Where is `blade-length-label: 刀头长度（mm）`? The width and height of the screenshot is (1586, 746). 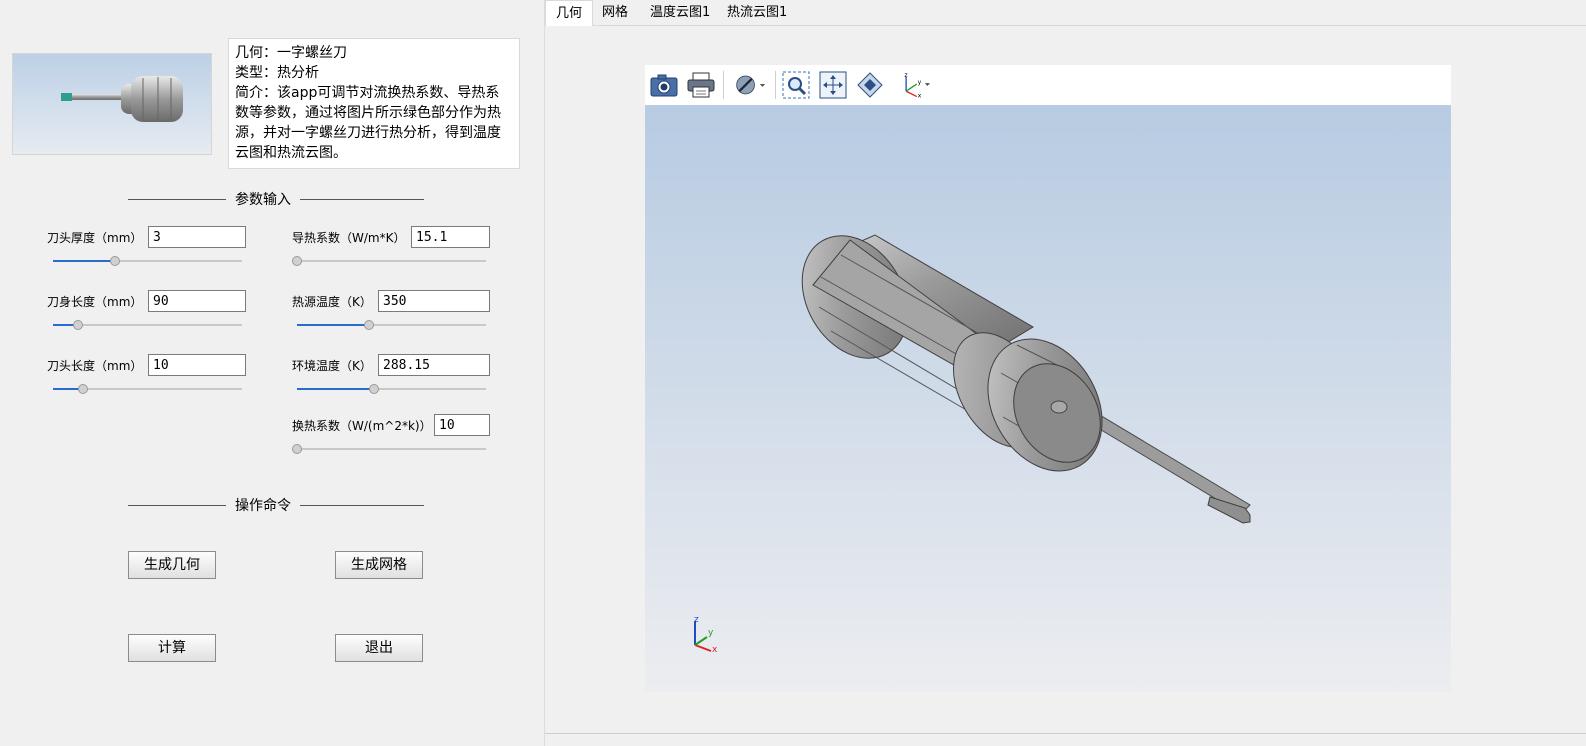
blade-length-label: 刀头长度（mm） is located at coordinates (95, 366).